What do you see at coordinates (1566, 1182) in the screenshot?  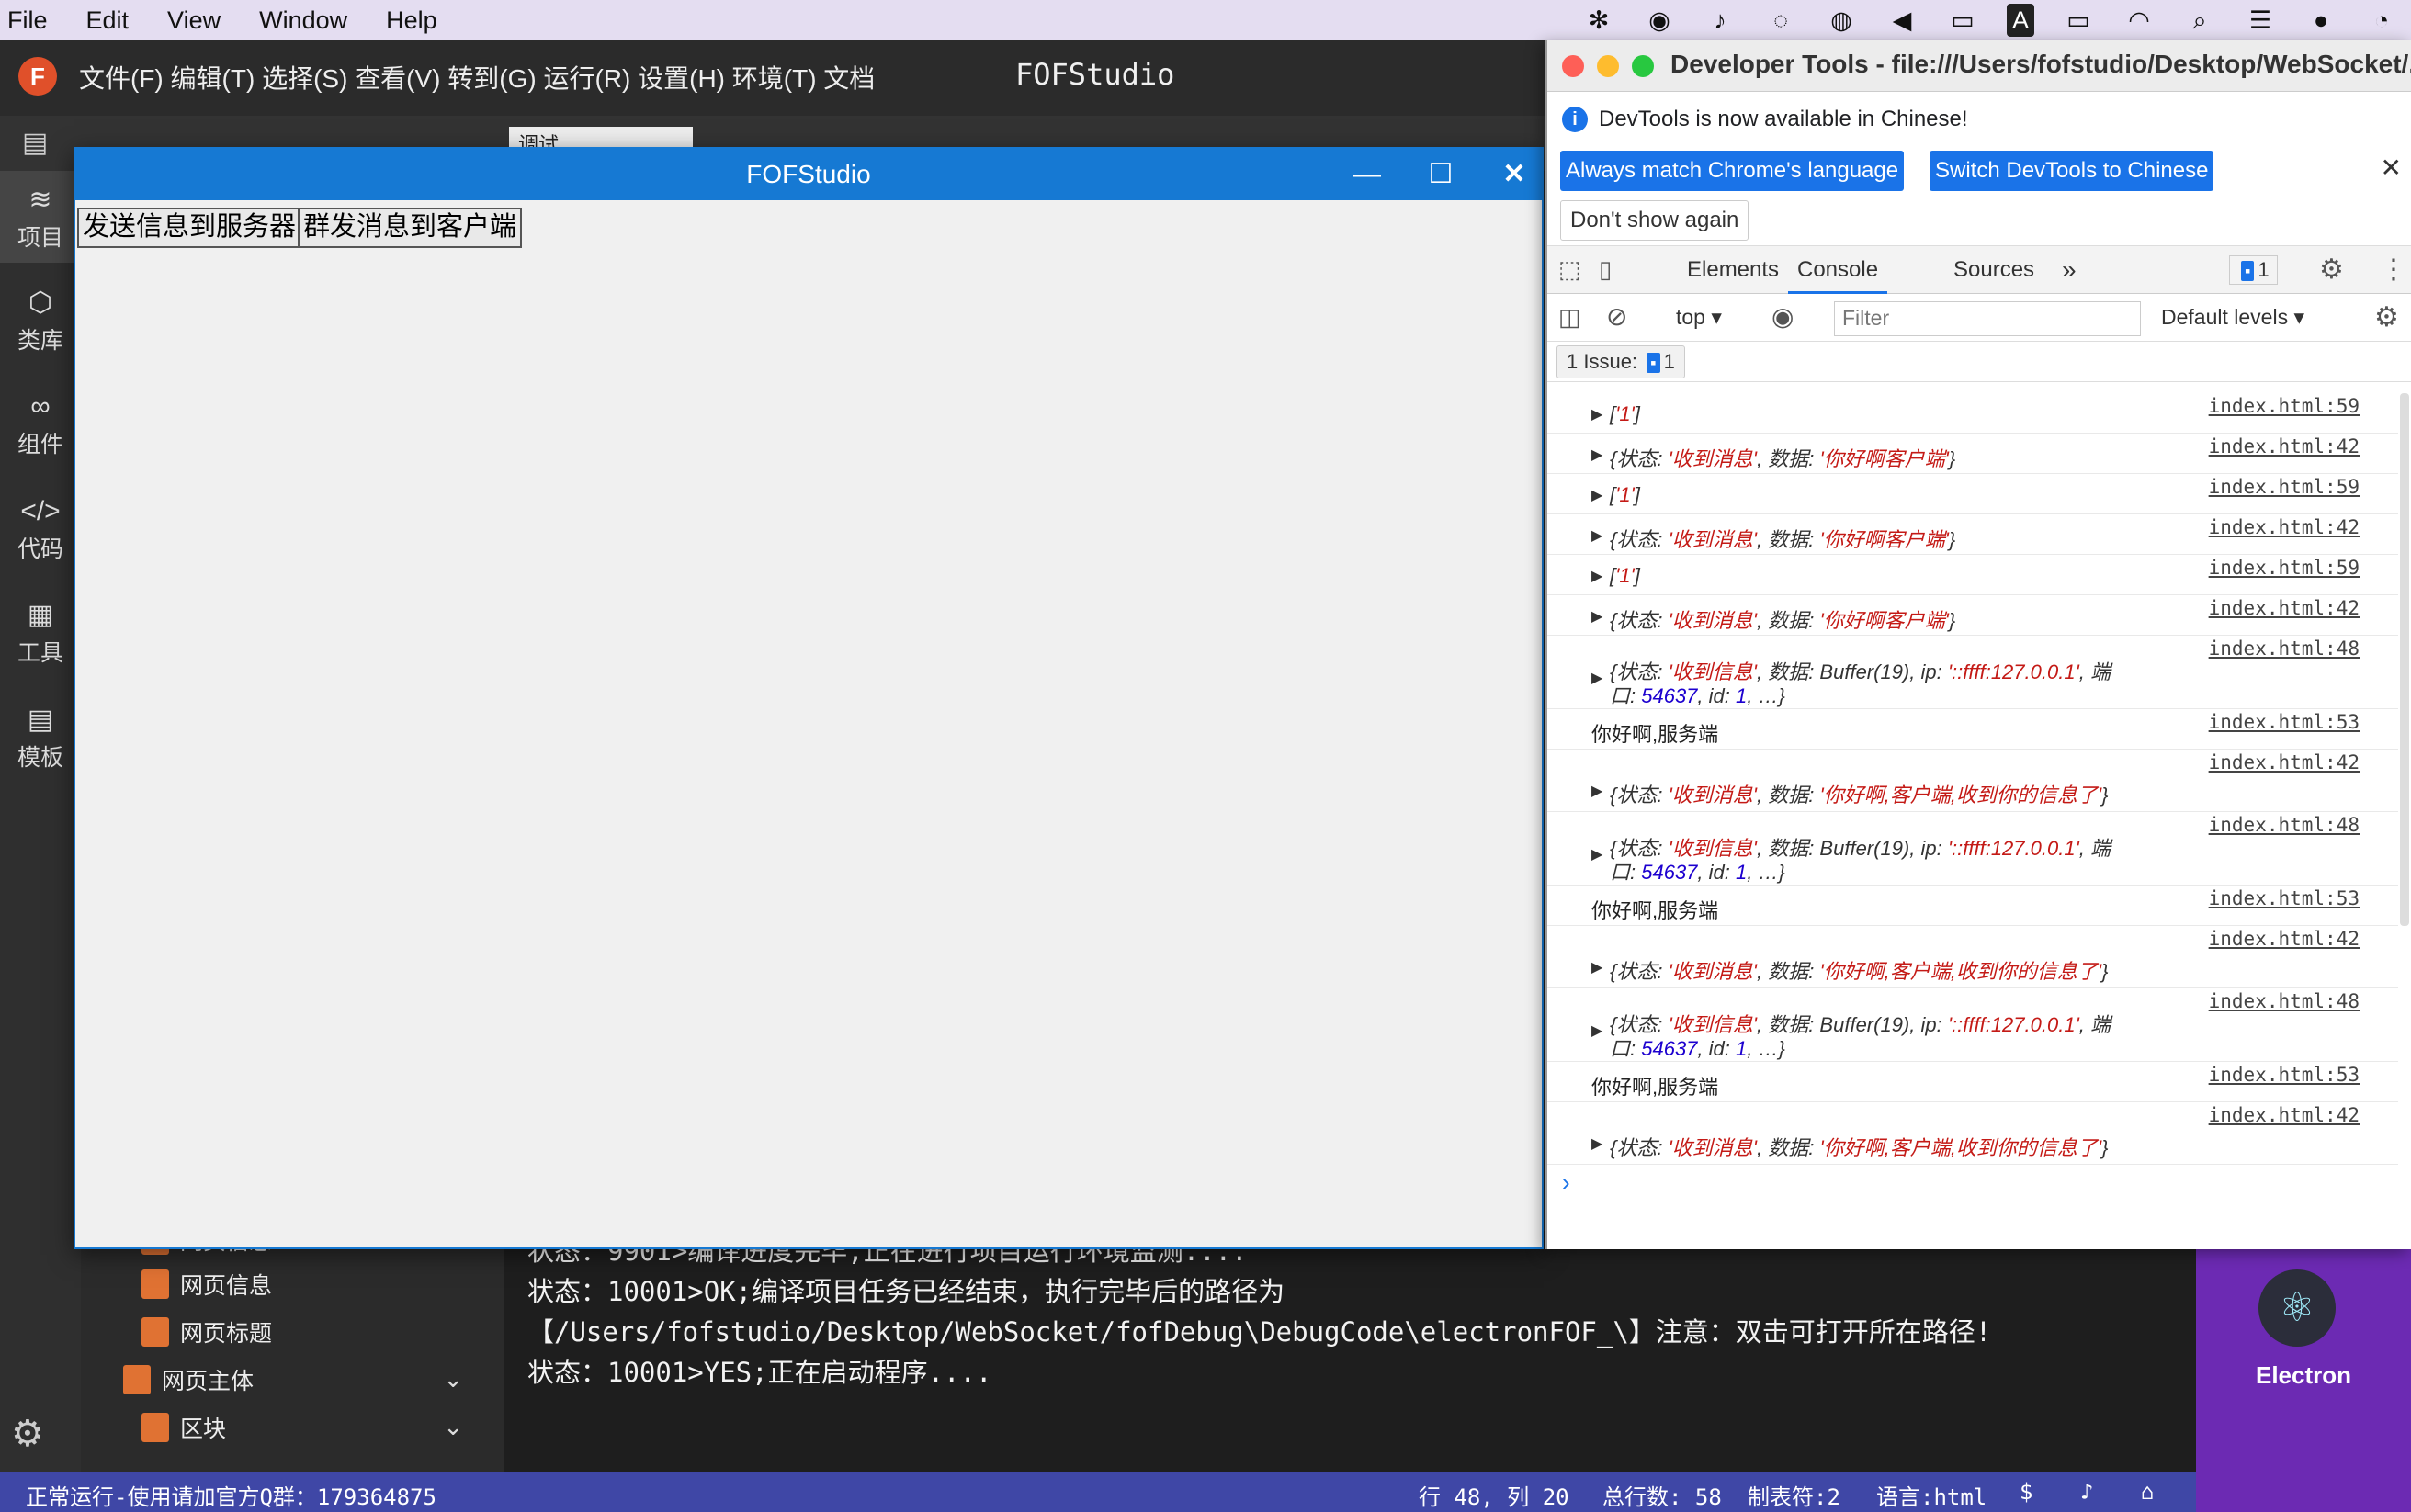 I see `console-prompt: ›` at bounding box center [1566, 1182].